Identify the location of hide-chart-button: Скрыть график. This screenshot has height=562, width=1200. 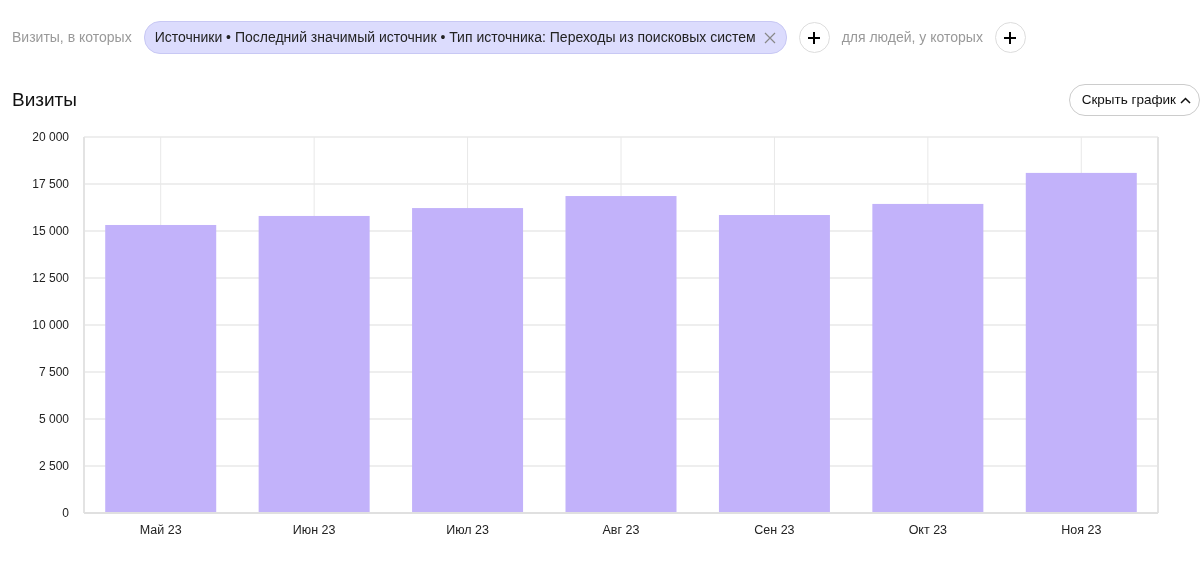
(1134, 100).